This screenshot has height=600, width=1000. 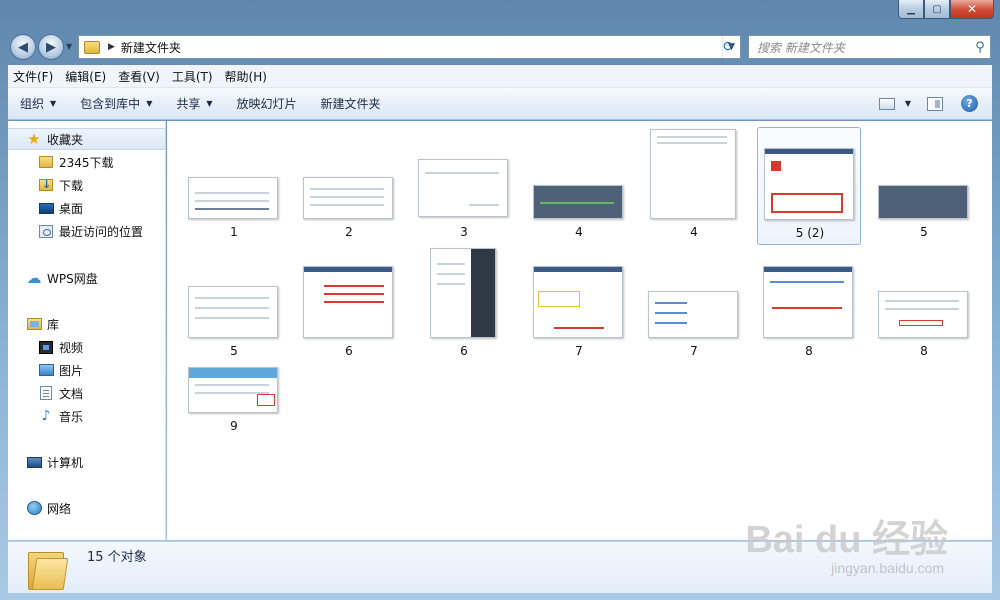 What do you see at coordinates (33, 76) in the screenshot?
I see `menu-file: 文件(F)` at bounding box center [33, 76].